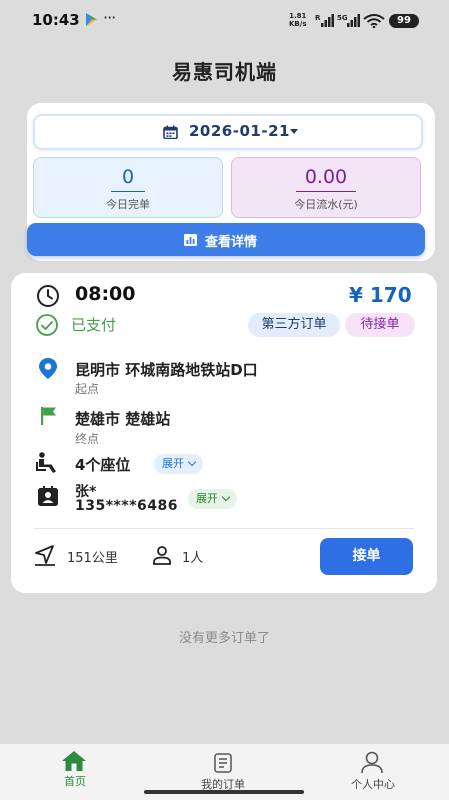 The height and width of the screenshot is (800, 449). Describe the element at coordinates (224, 792) in the screenshot. I see `home-indicator` at that location.